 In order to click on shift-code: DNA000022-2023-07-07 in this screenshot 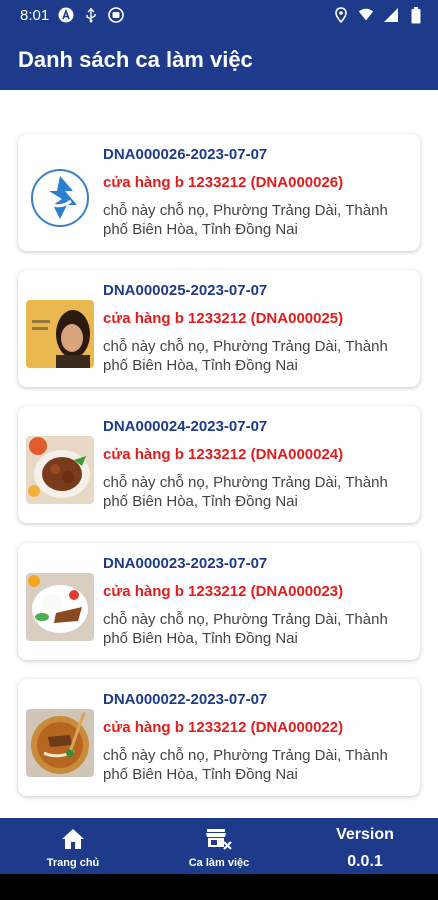, I will do `click(185, 699)`.